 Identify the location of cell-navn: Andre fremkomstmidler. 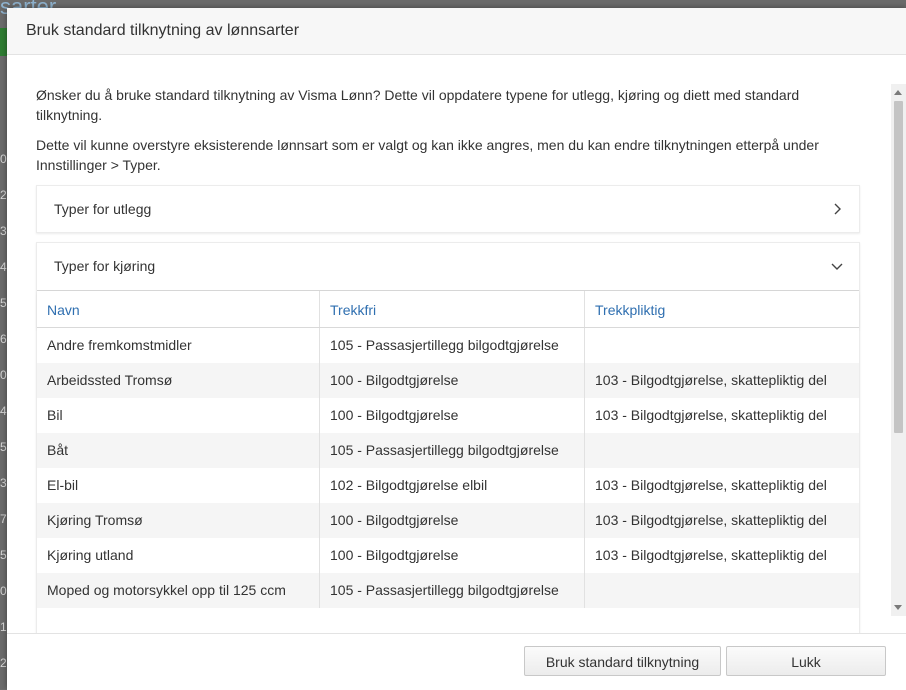
(178, 345).